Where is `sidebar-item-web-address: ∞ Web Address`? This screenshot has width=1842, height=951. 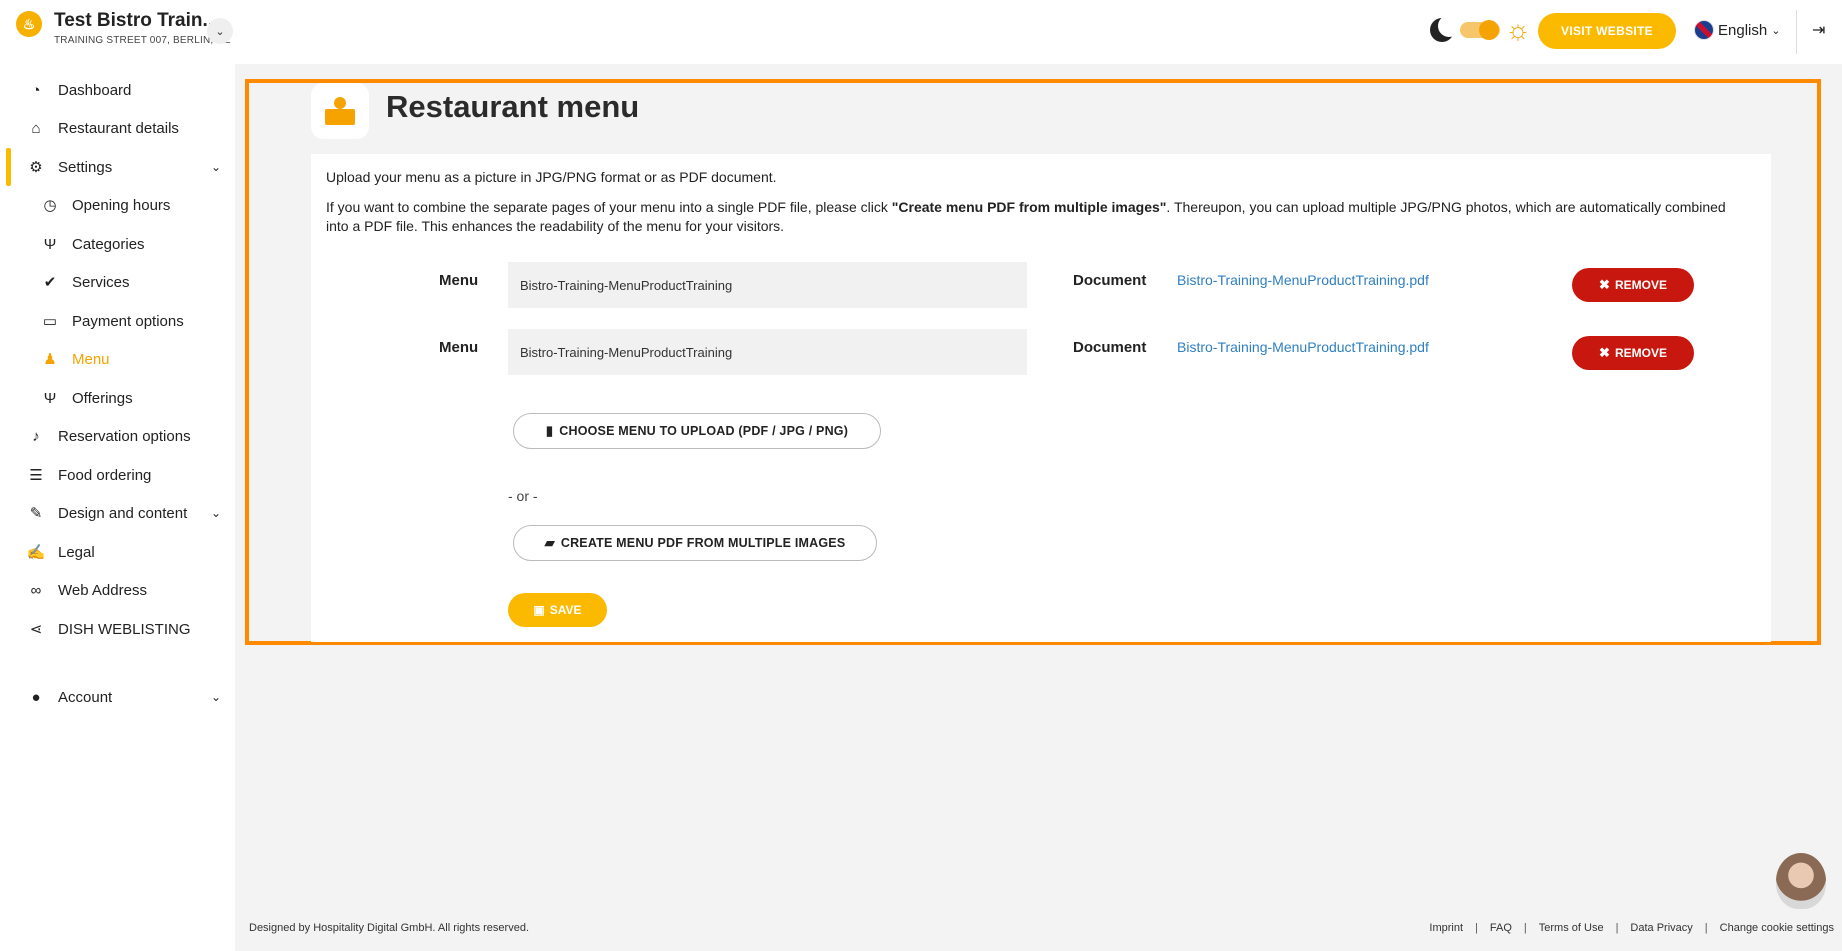
sidebar-item-web-address: ∞ Web Address is located at coordinates (117, 590).